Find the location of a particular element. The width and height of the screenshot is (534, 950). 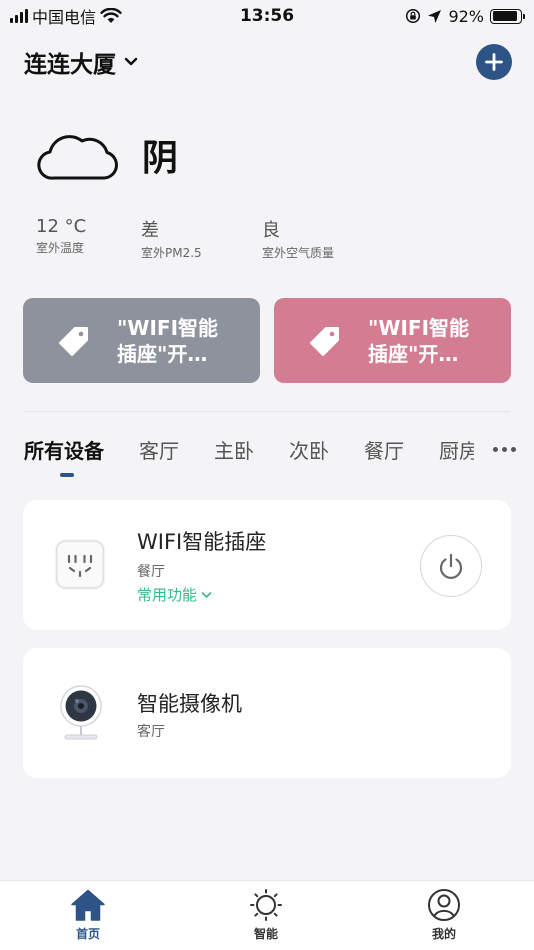

status-bar: 中国电信 13:56 92% is located at coordinates (267, 16).